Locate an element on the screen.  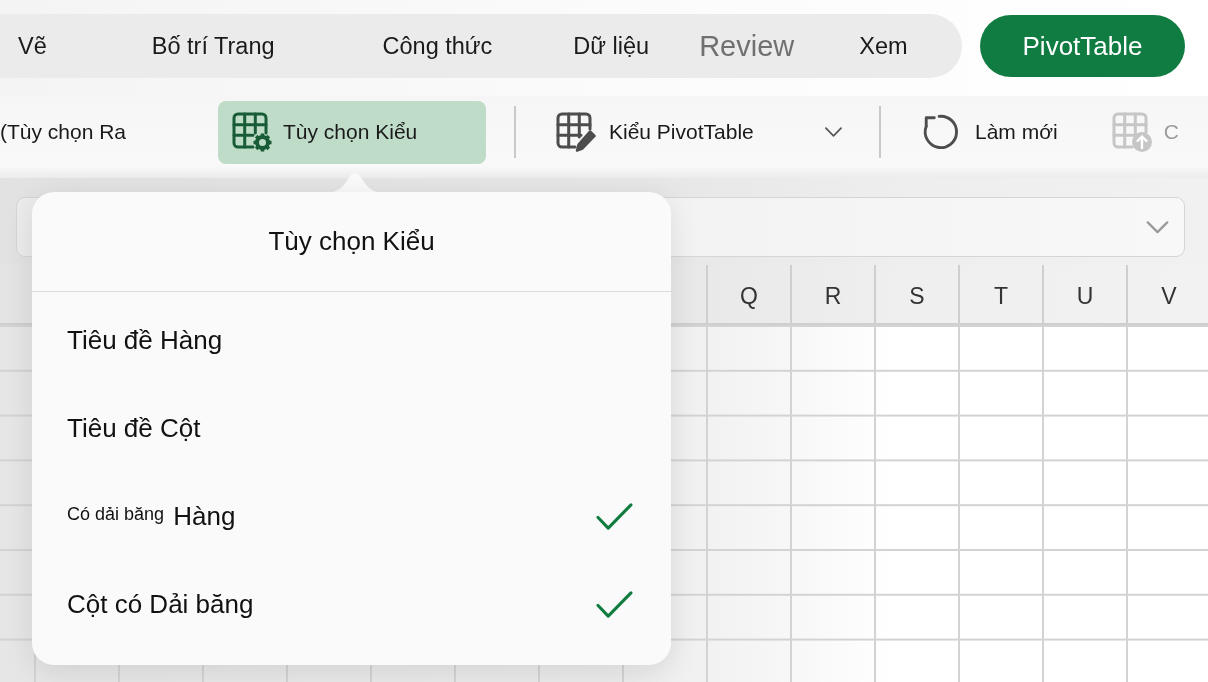
toolbar-button: Tùy chọn Kiểu is located at coordinates (352, 132).